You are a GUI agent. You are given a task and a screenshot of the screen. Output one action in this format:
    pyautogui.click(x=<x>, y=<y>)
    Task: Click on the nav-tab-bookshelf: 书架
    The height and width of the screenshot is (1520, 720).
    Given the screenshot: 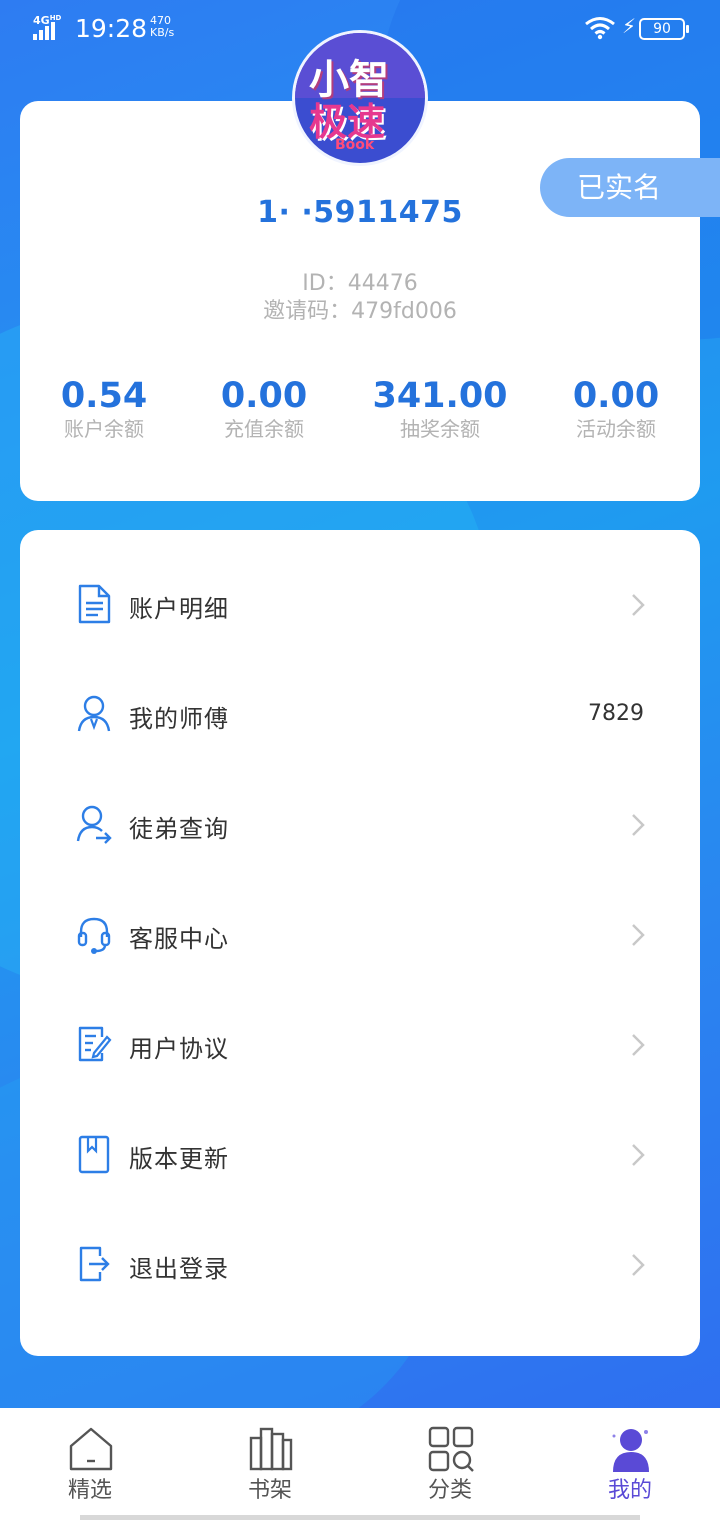 What is the action you would take?
    pyautogui.click(x=270, y=1464)
    